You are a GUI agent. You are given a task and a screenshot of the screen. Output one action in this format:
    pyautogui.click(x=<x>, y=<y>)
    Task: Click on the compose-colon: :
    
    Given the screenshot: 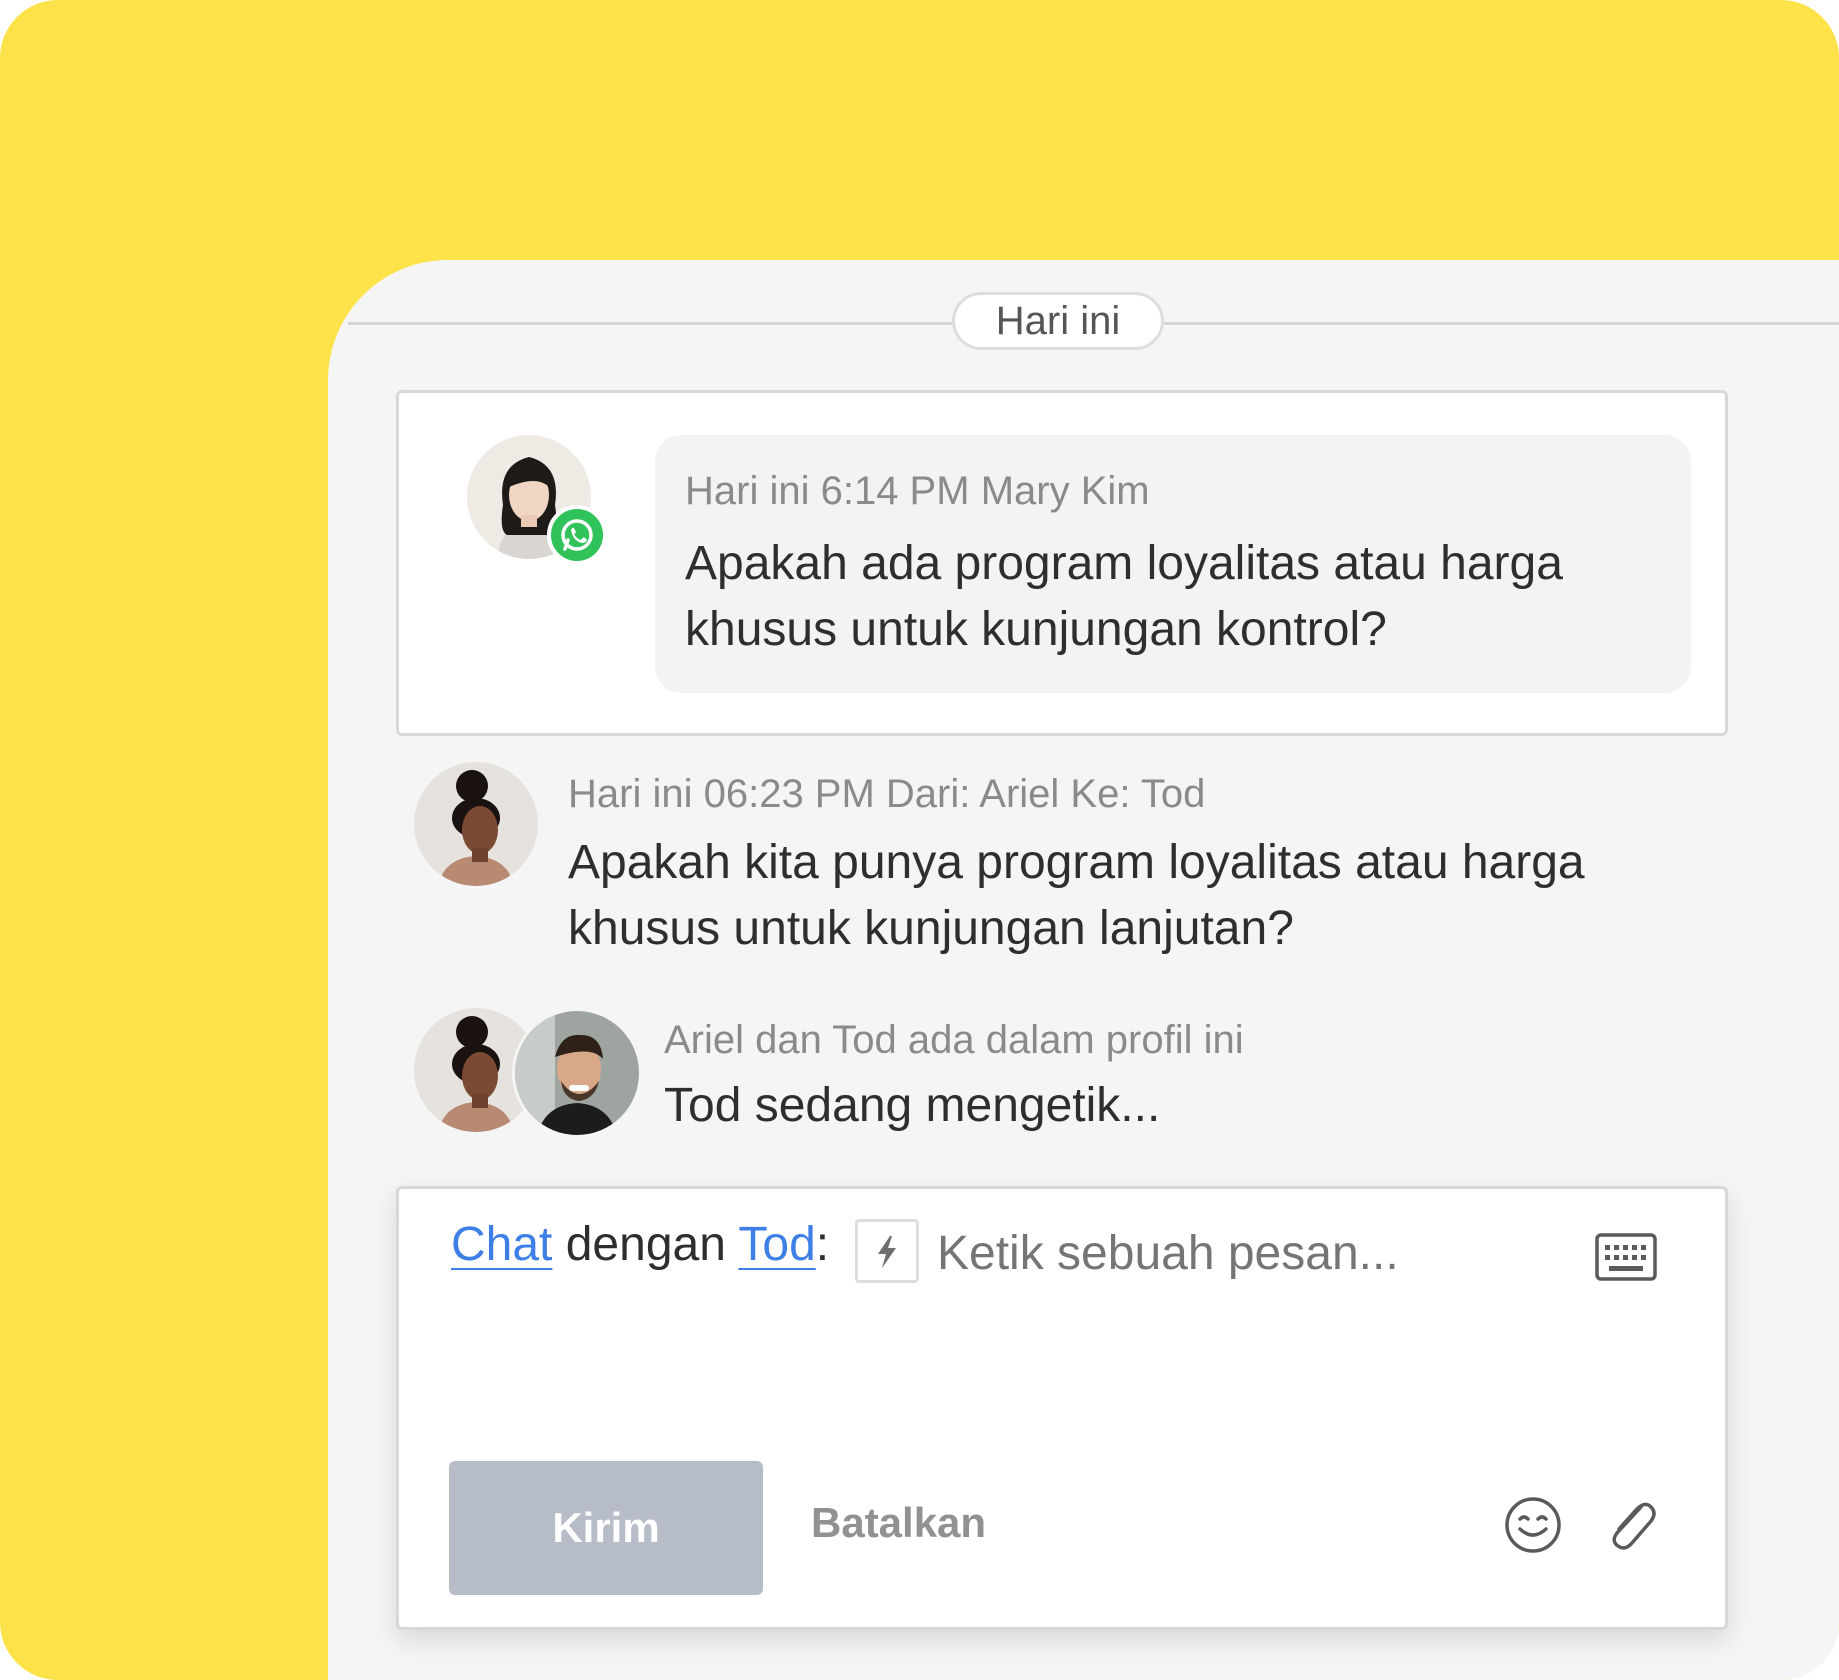 What is the action you would take?
    pyautogui.click(x=822, y=1244)
    